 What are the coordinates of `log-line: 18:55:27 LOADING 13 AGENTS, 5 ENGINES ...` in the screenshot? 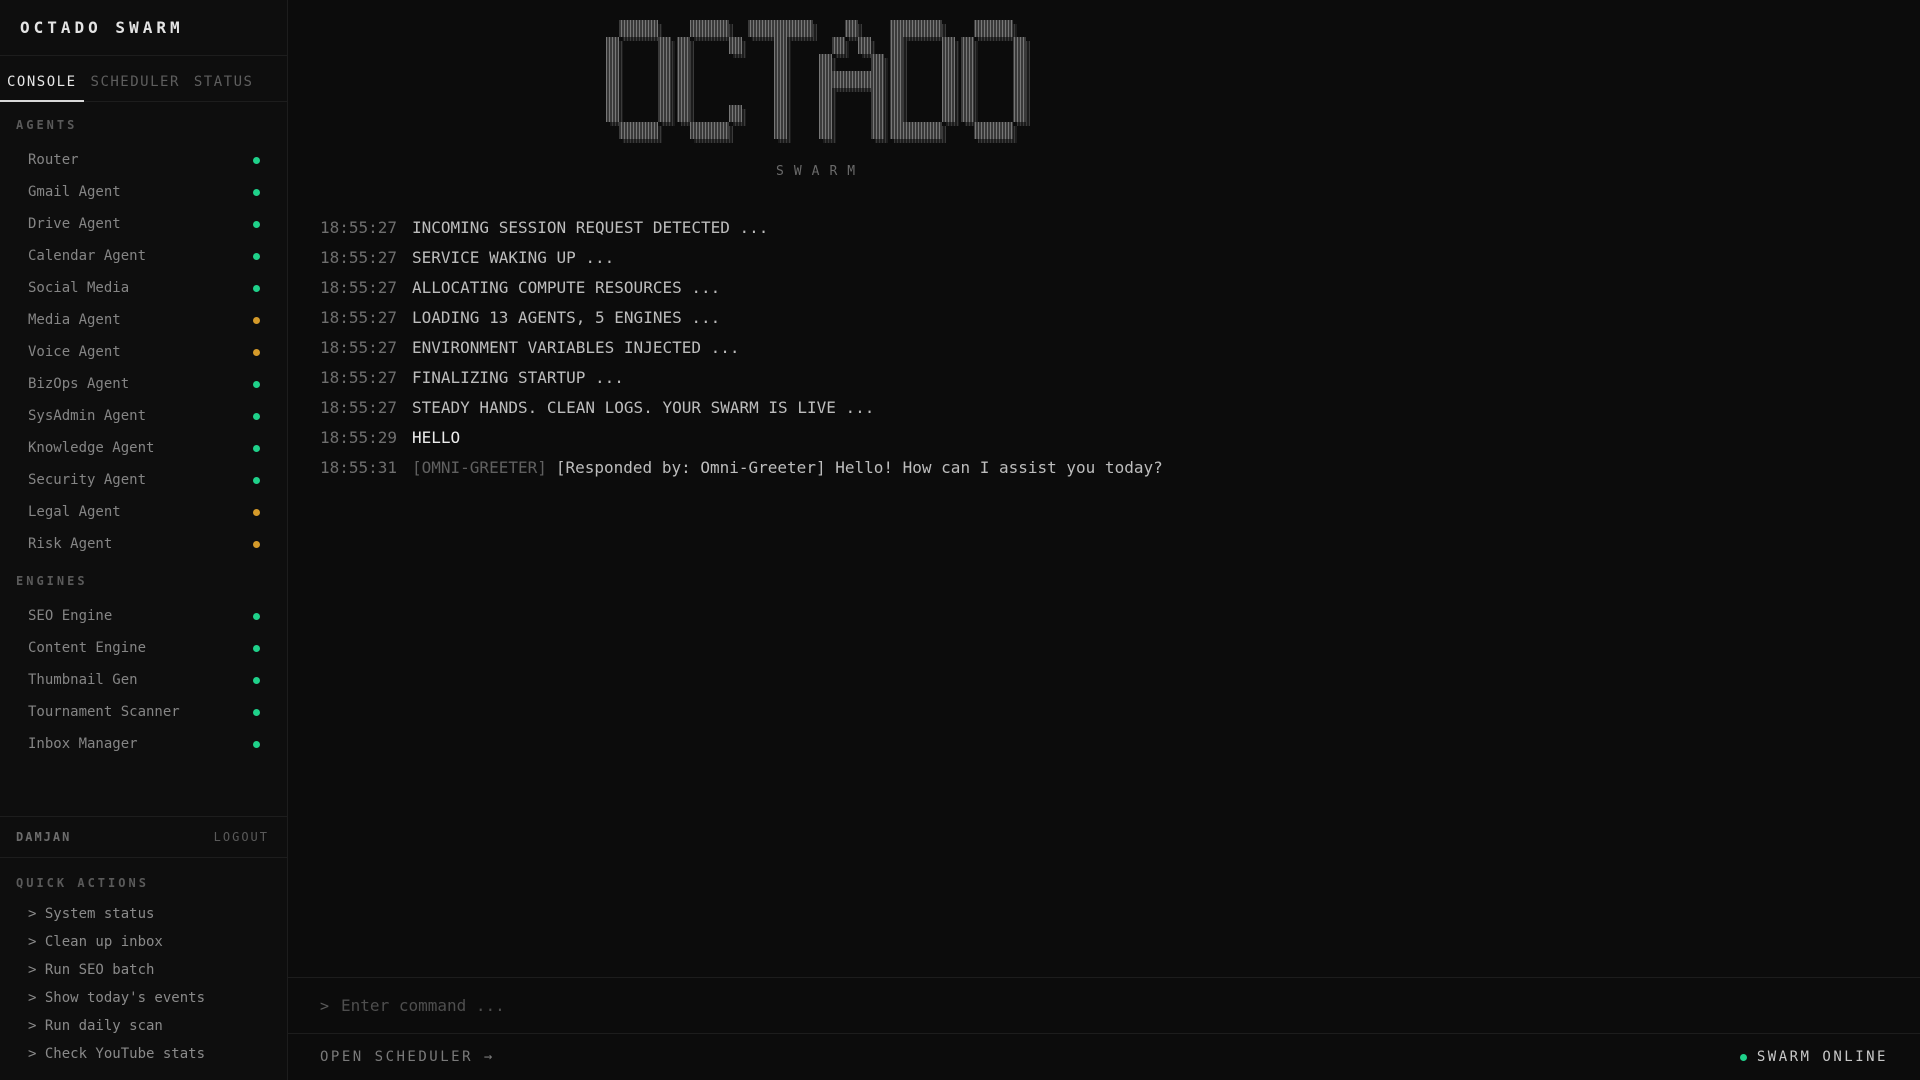 It's located at (1120, 317).